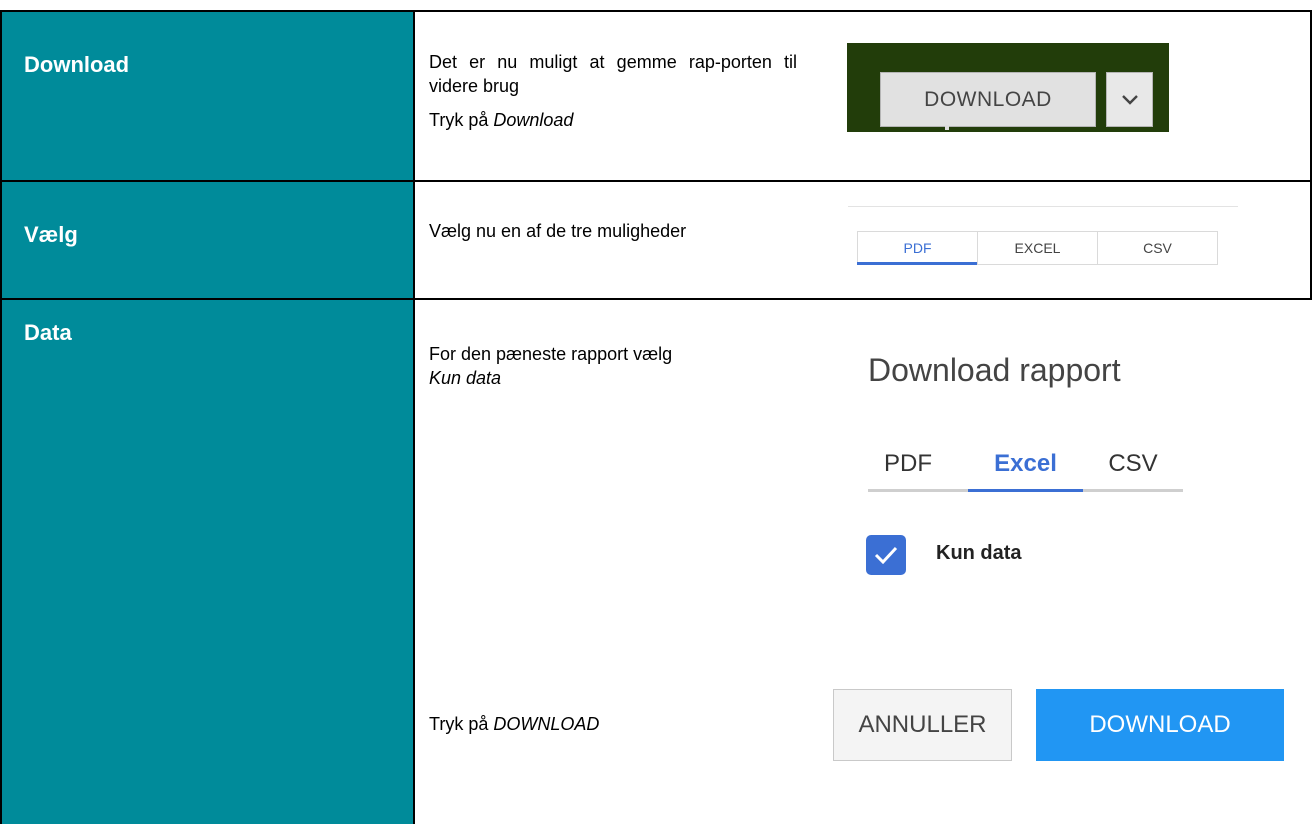 Image resolution: width=1312 pixels, height=824 pixels. What do you see at coordinates (1, 417) in the screenshot?
I see `table-border-left` at bounding box center [1, 417].